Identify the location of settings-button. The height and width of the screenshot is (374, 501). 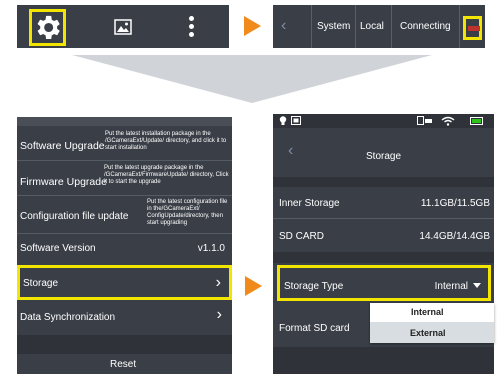
(47, 27).